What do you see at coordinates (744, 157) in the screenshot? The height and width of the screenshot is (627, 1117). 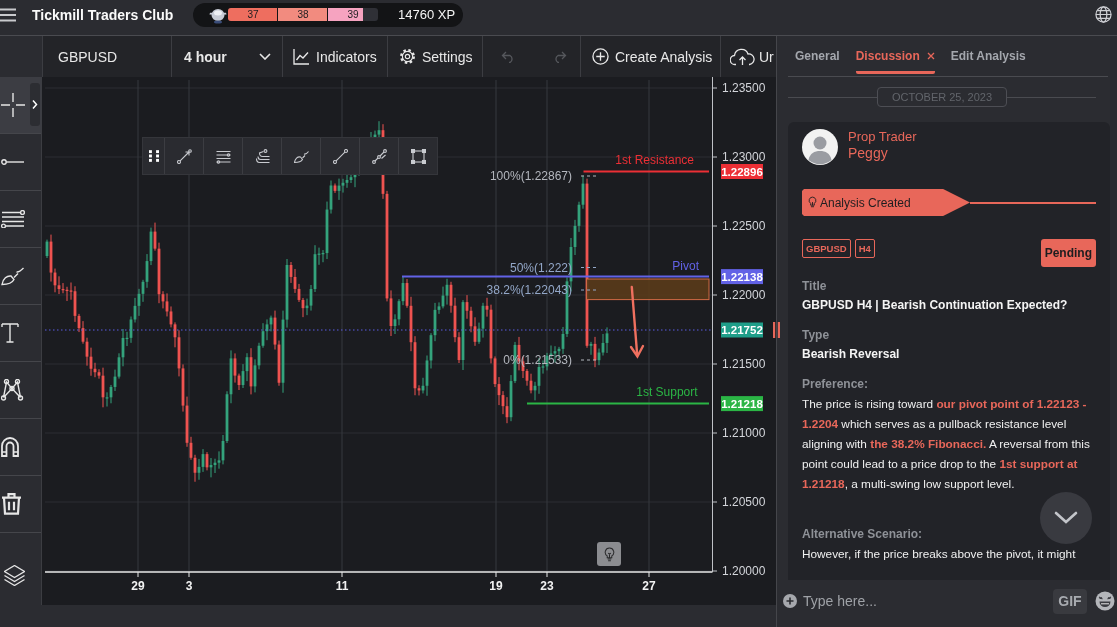 I see `price-axis-label: 1.23000` at bounding box center [744, 157].